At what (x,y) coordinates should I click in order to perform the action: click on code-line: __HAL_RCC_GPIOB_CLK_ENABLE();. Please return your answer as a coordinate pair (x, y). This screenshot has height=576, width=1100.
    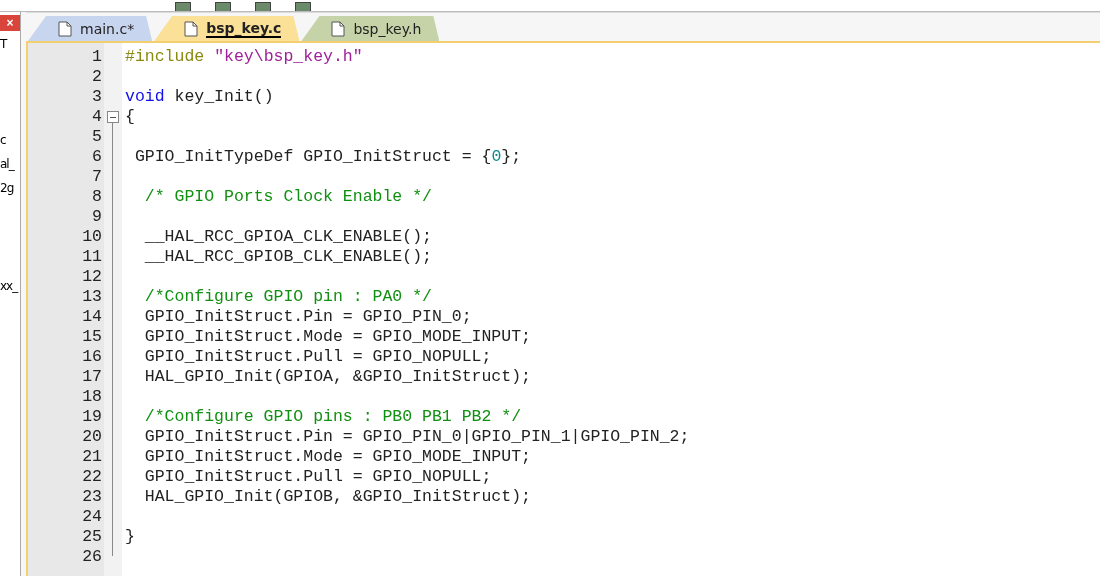
    Looking at the image, I should click on (287, 256).